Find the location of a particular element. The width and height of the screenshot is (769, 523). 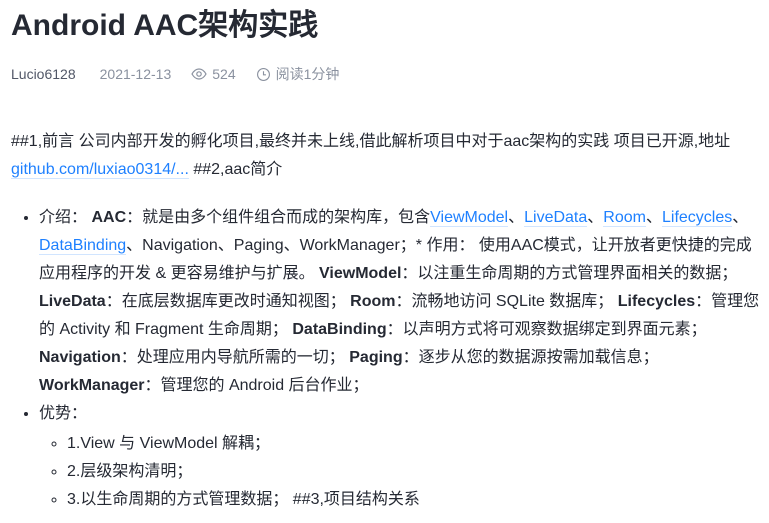

list-text: ：以声明方式将可观察数据绑定到界面元素； is located at coordinates (546, 329).